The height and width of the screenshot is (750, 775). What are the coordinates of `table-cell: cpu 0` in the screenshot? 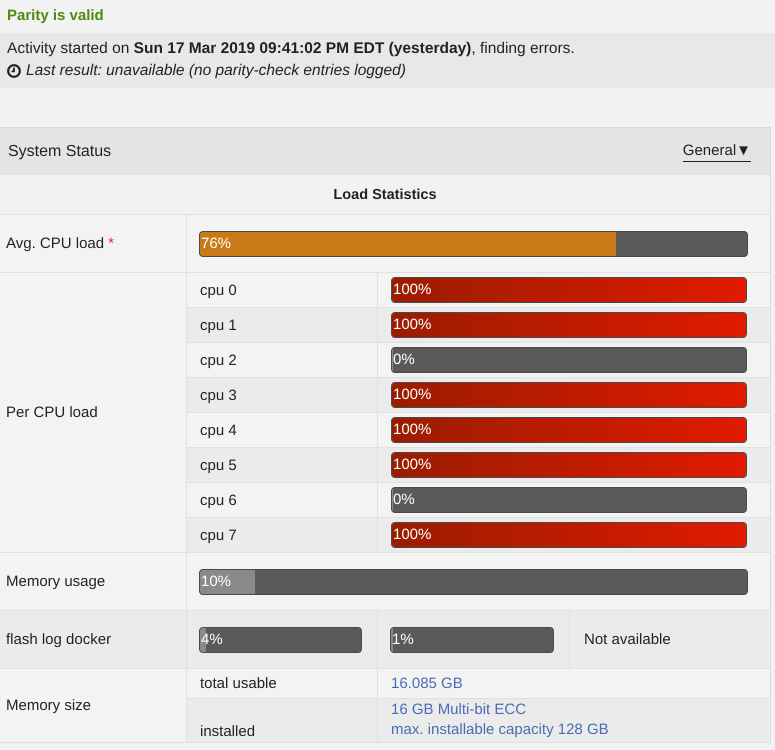 It's located at (281, 290).